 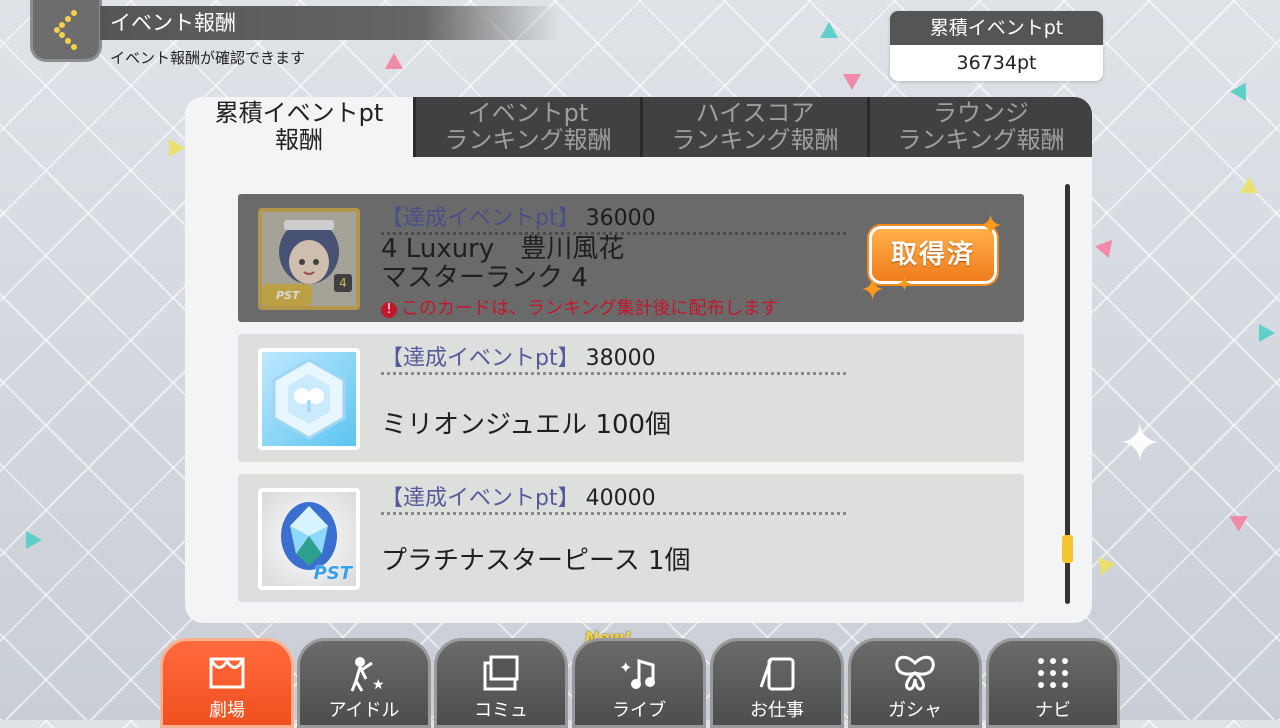 What do you see at coordinates (777, 674) in the screenshot?
I see `work-icon` at bounding box center [777, 674].